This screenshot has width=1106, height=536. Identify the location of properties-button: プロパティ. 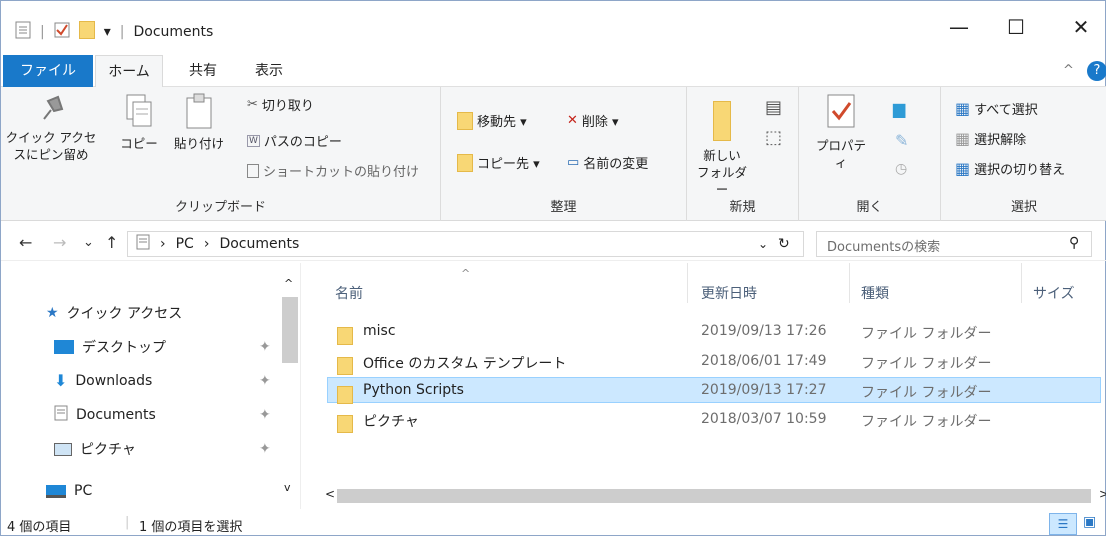
(841, 132).